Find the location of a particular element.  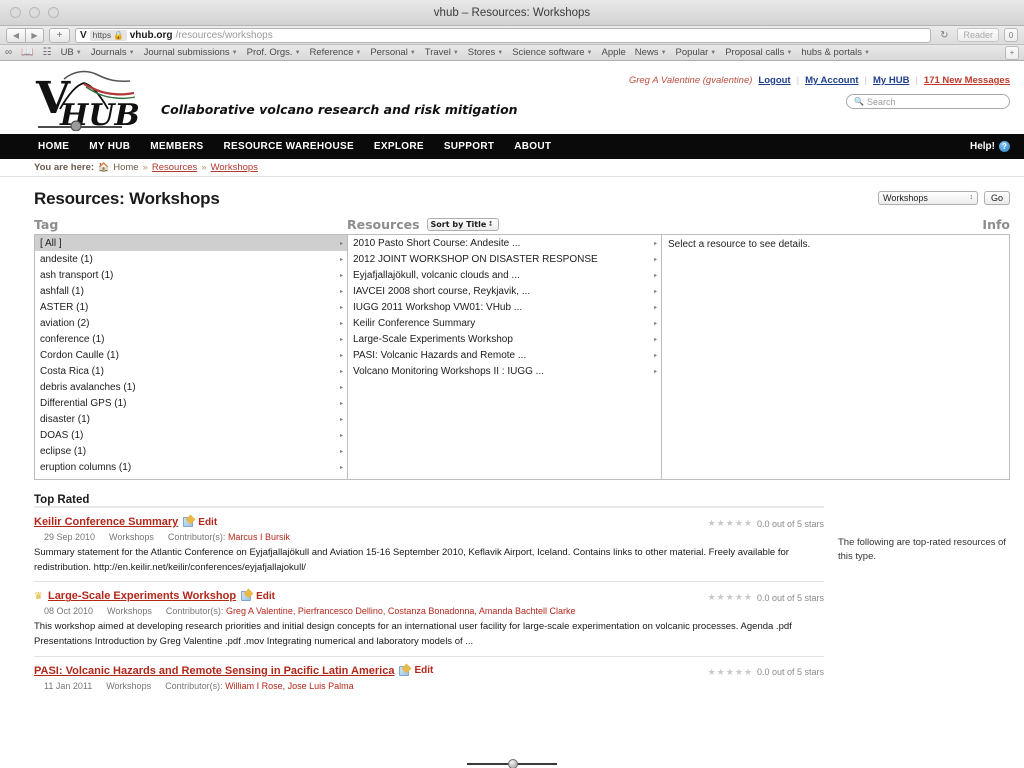

type-filter: Workshops ↕ Go is located at coordinates (943, 198).